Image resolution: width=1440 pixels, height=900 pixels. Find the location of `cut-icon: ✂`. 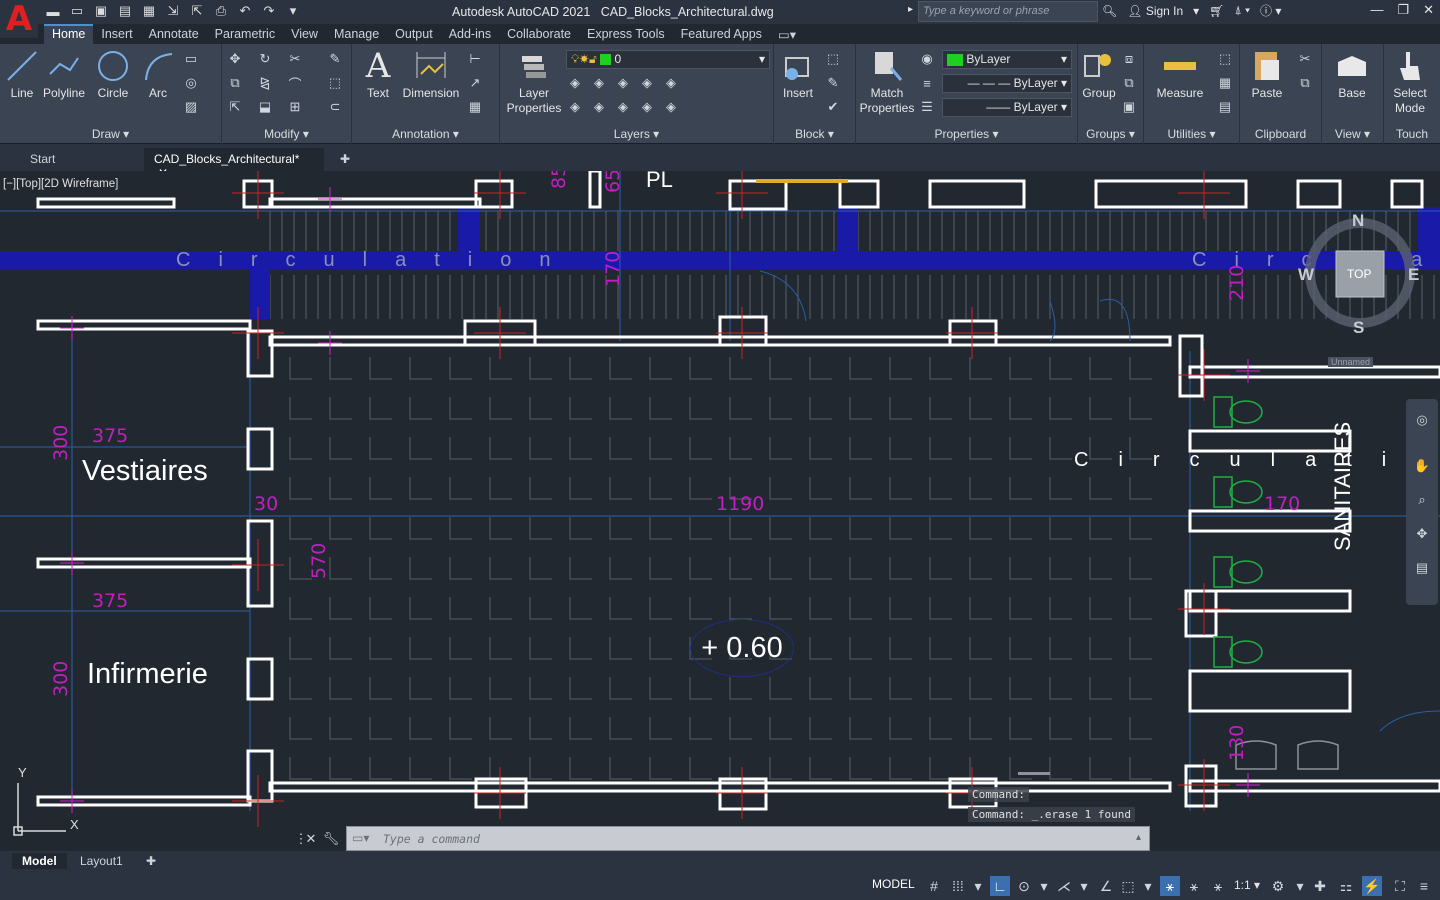

cut-icon: ✂ is located at coordinates (1305, 59).